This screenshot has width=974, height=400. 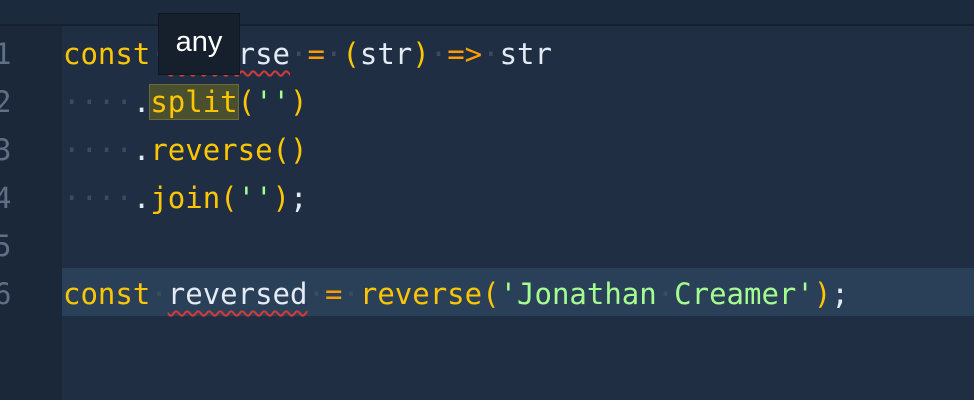 I want to click on code-line-2: ····.split(''), so click(x=184, y=102).